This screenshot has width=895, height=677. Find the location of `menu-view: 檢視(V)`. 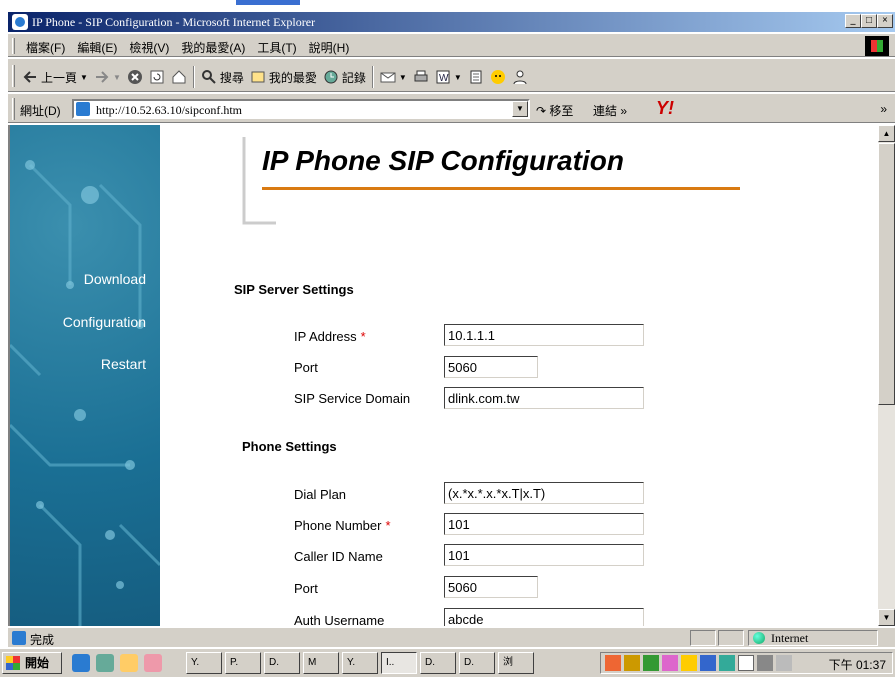

menu-view: 檢視(V) is located at coordinates (149, 47).